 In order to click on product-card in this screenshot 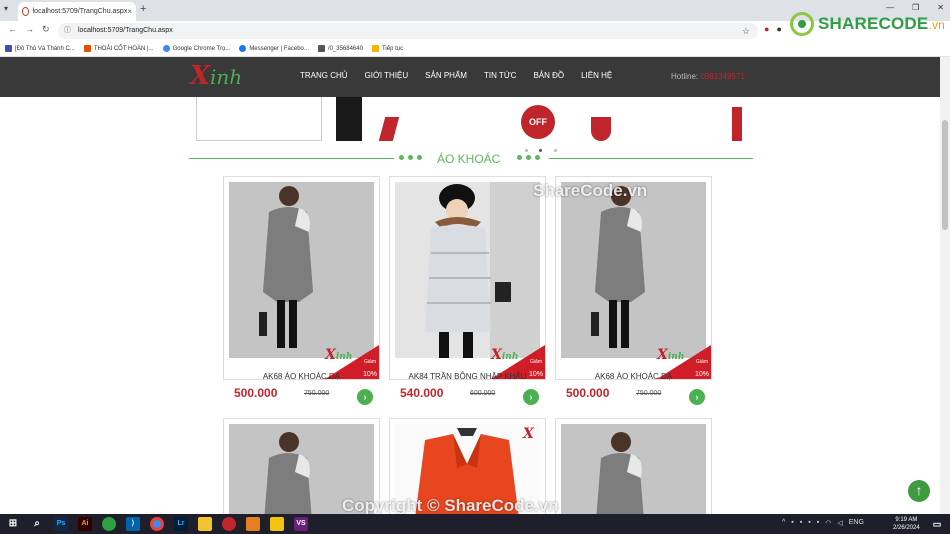, I will do `click(633, 466)`.